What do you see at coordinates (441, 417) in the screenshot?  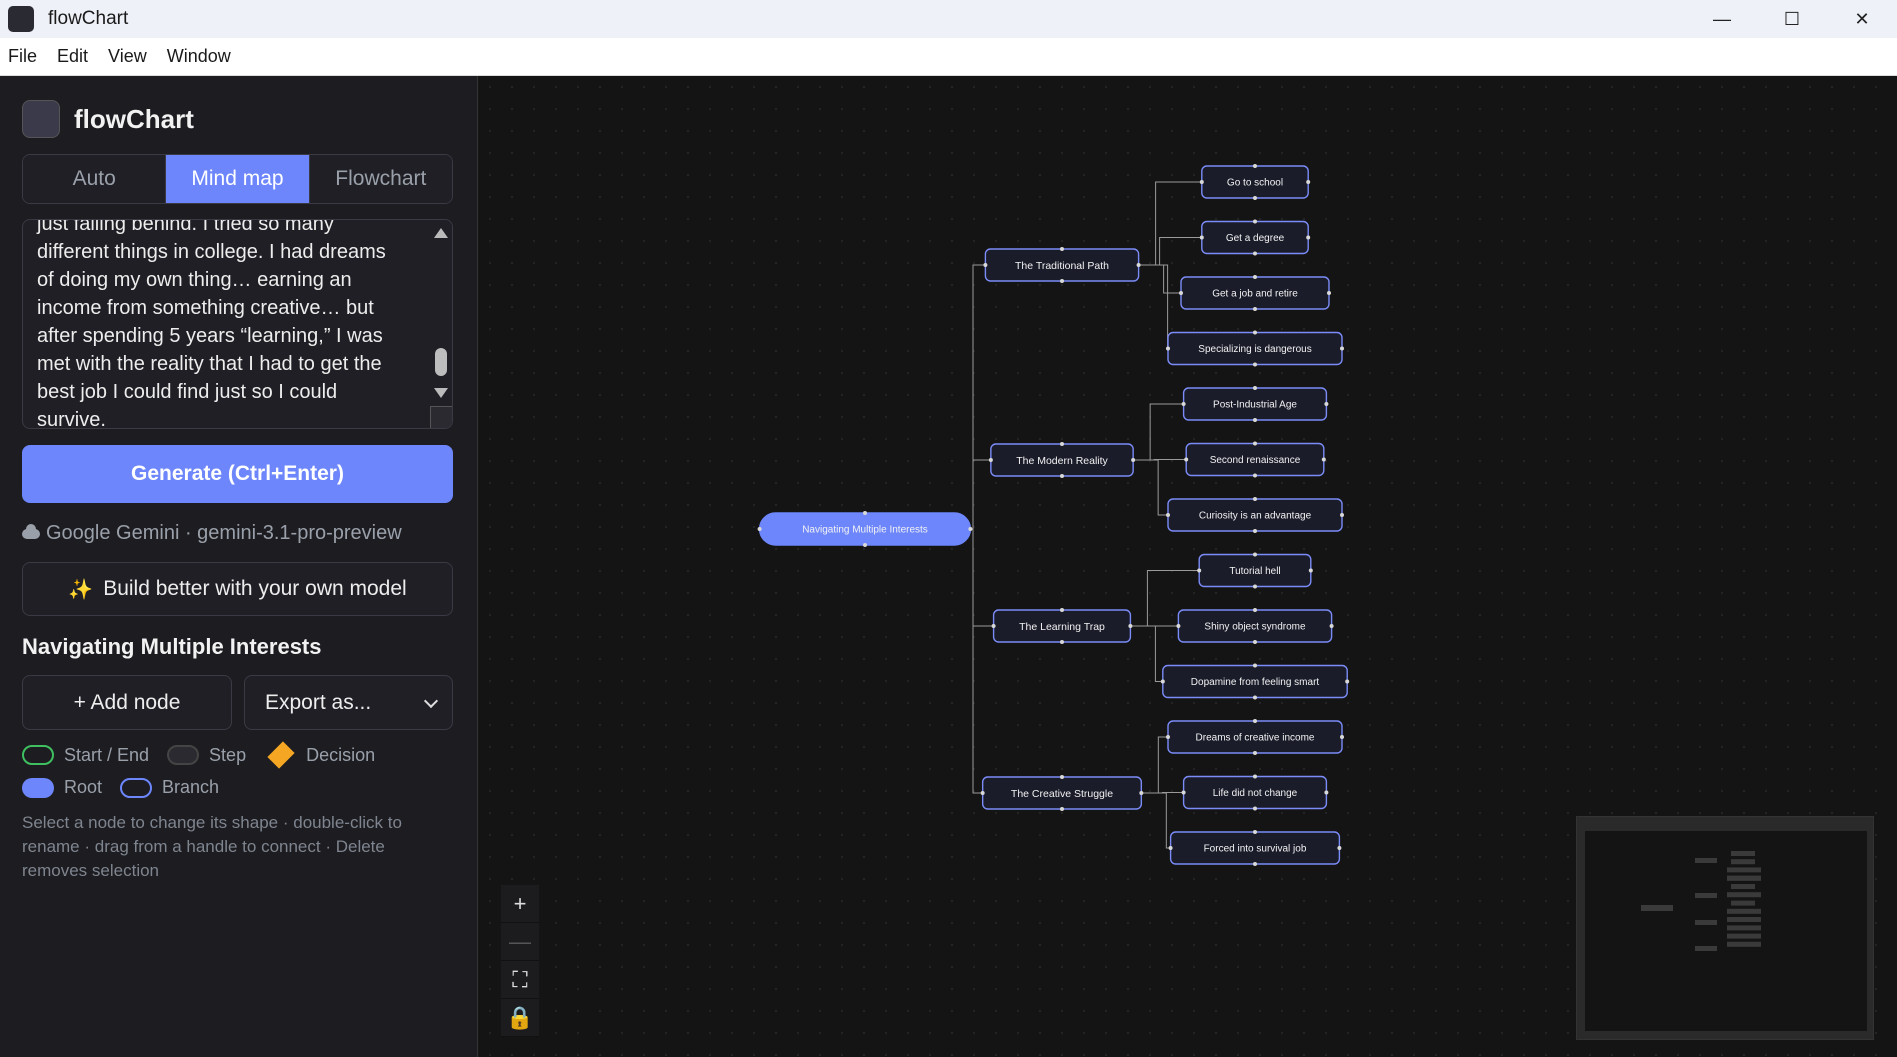 I see `resize-grip-icon` at bounding box center [441, 417].